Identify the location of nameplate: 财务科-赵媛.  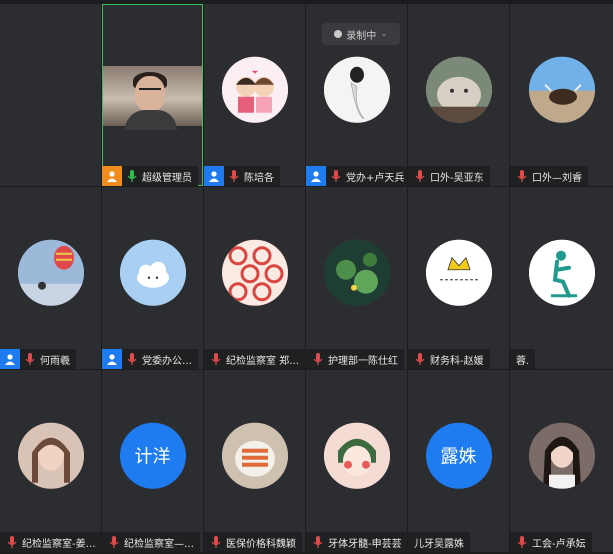
(449, 359).